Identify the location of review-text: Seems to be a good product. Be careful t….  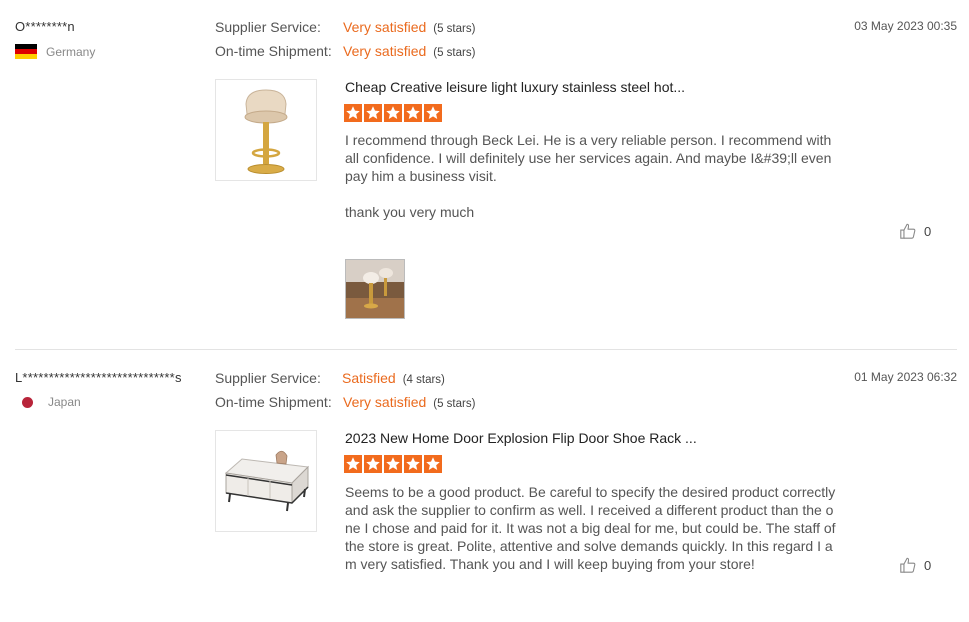
(590, 528).